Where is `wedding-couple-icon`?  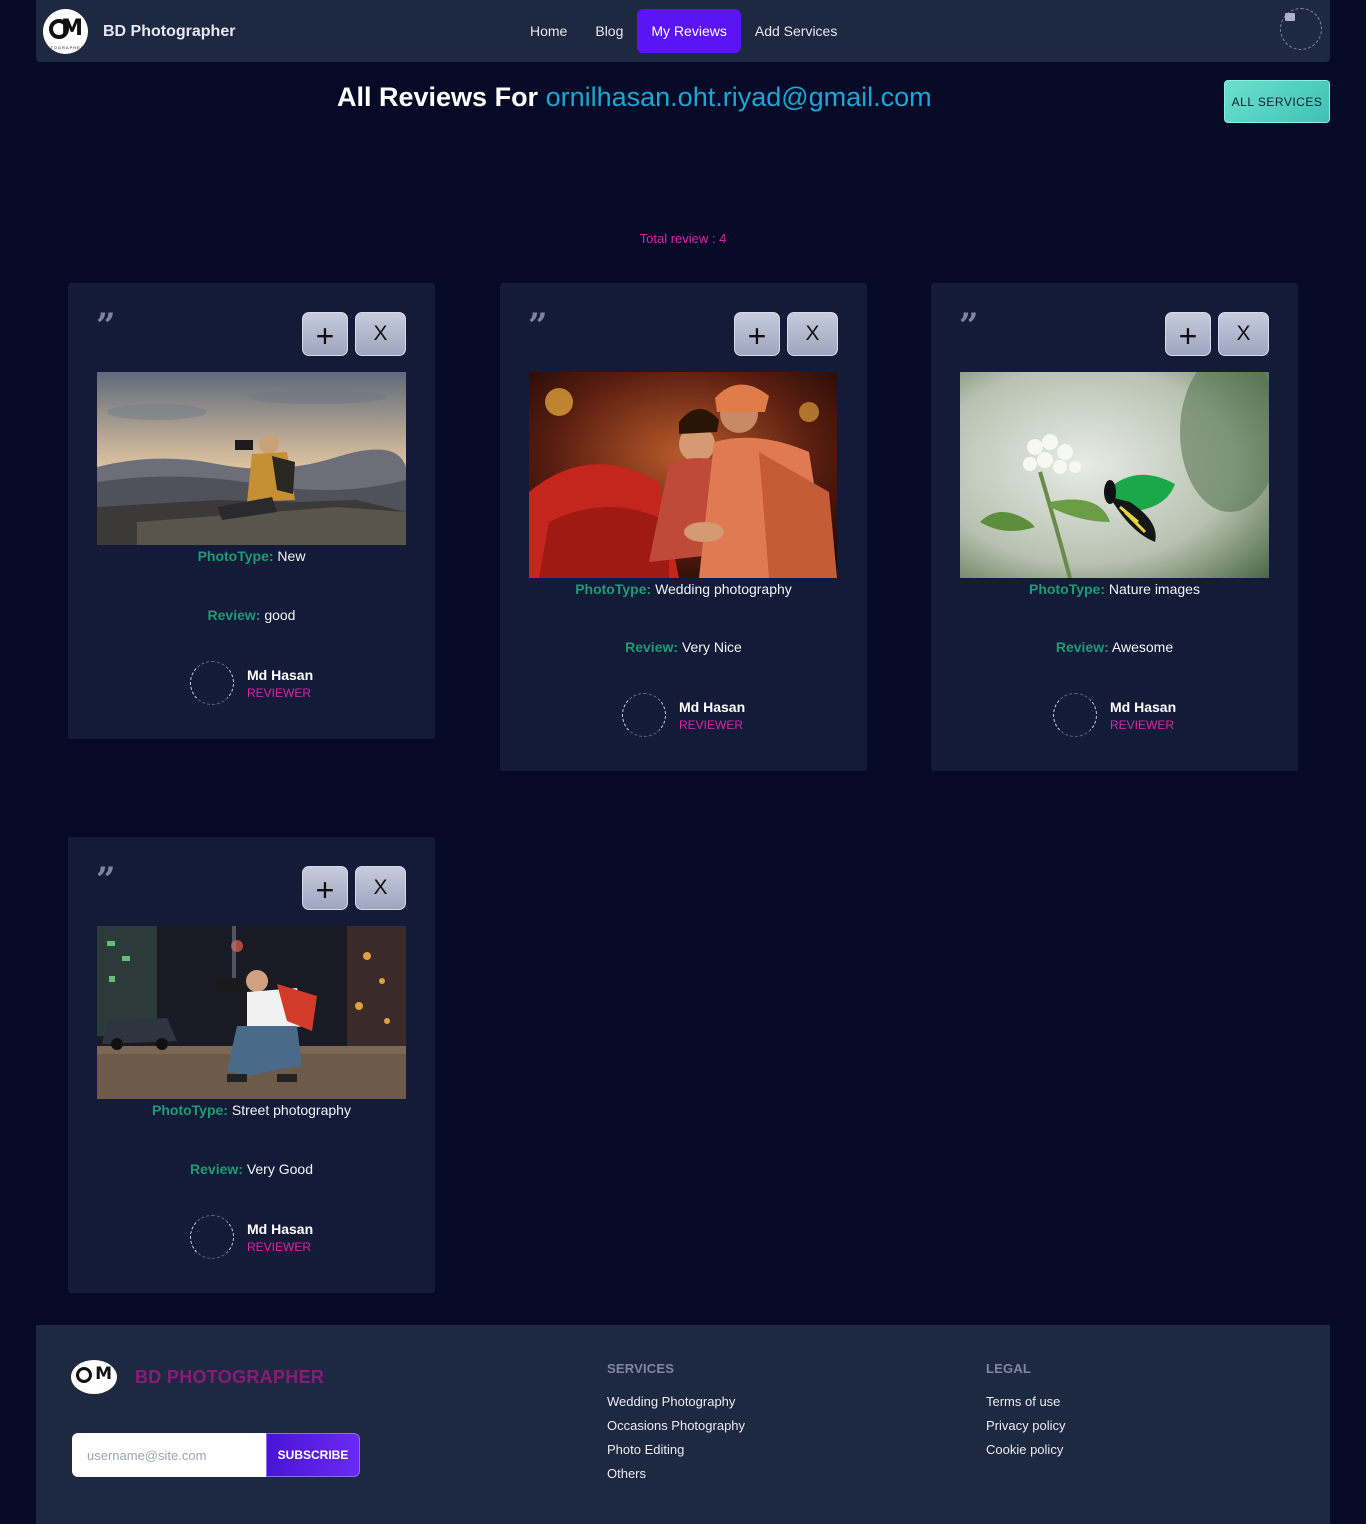 wedding-couple-icon is located at coordinates (683, 475).